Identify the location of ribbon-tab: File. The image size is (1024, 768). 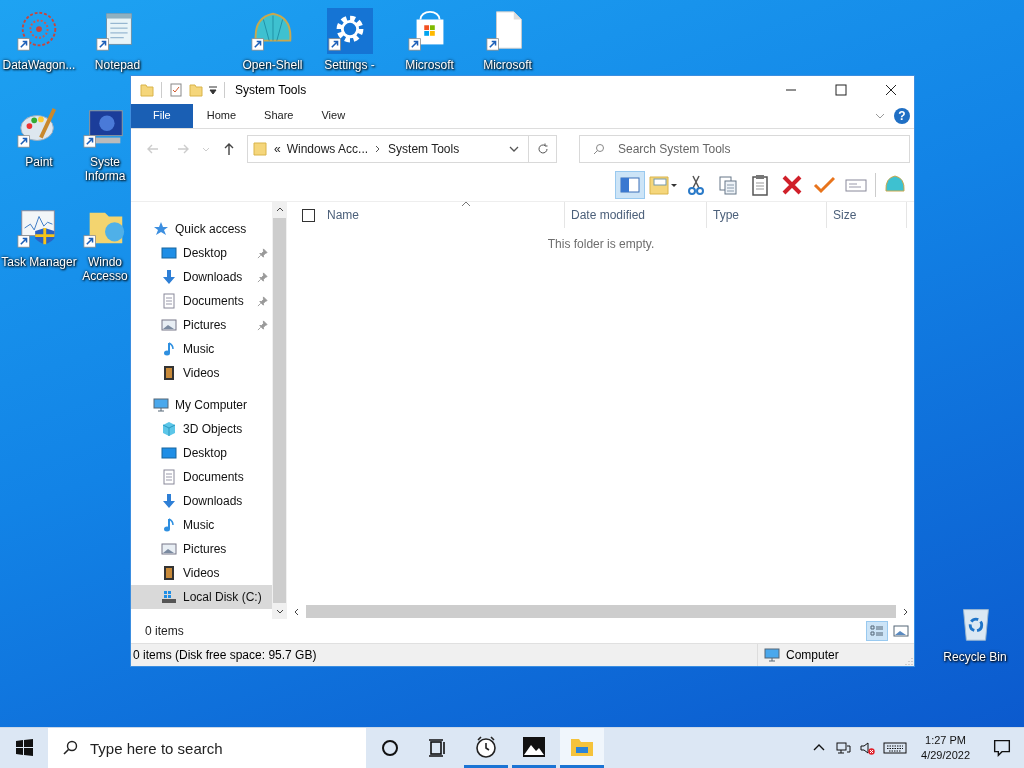
(162, 116).